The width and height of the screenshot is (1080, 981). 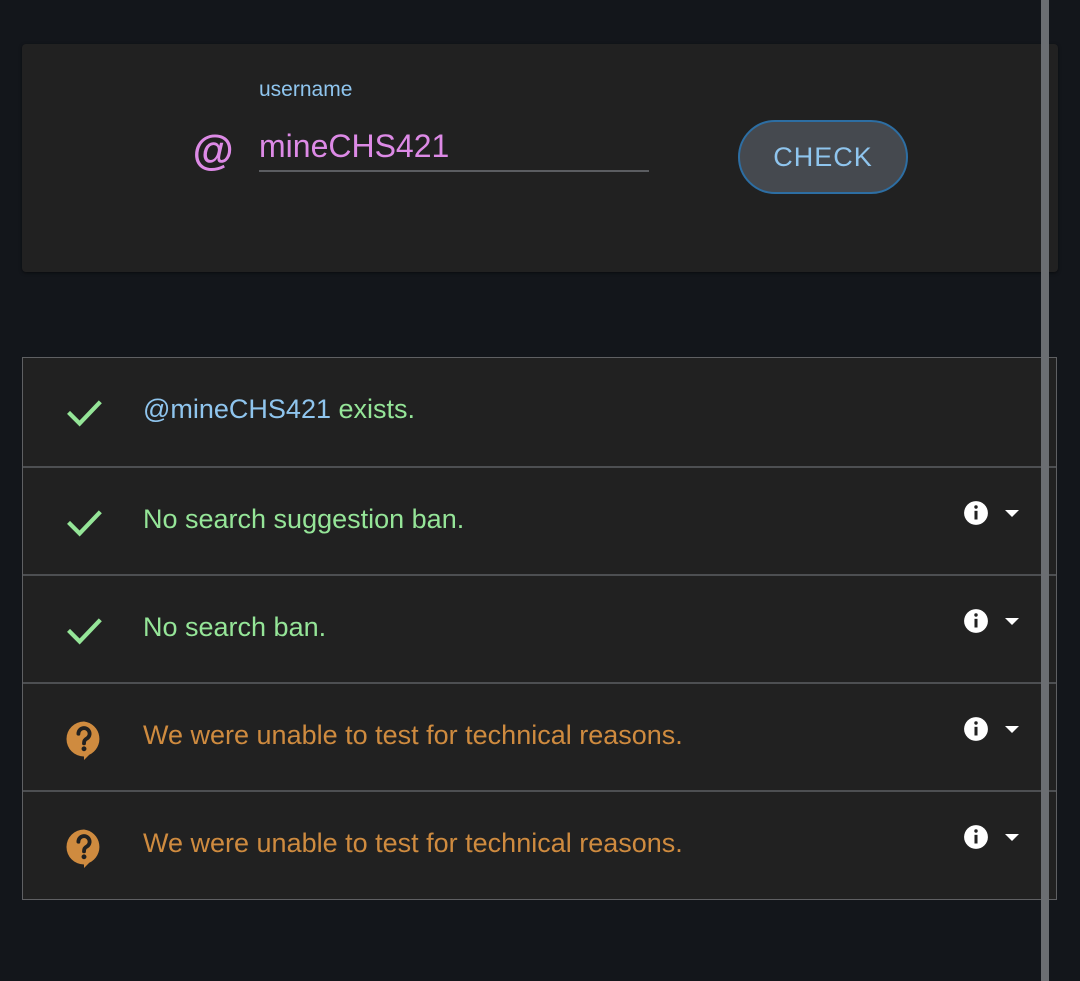 What do you see at coordinates (212, 150) in the screenshot?
I see `at-sign-icon: @` at bounding box center [212, 150].